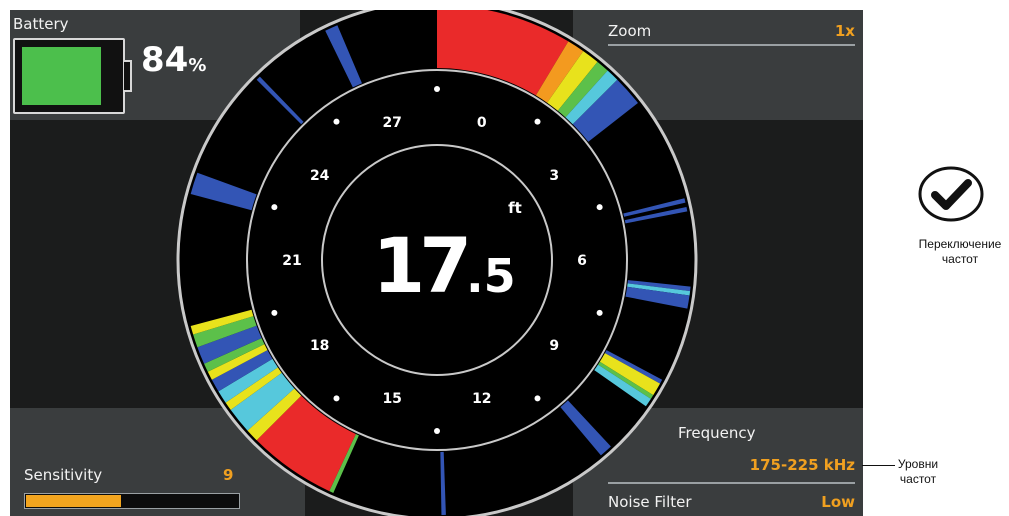  I want to click on callout-leader-line, so click(878, 465).